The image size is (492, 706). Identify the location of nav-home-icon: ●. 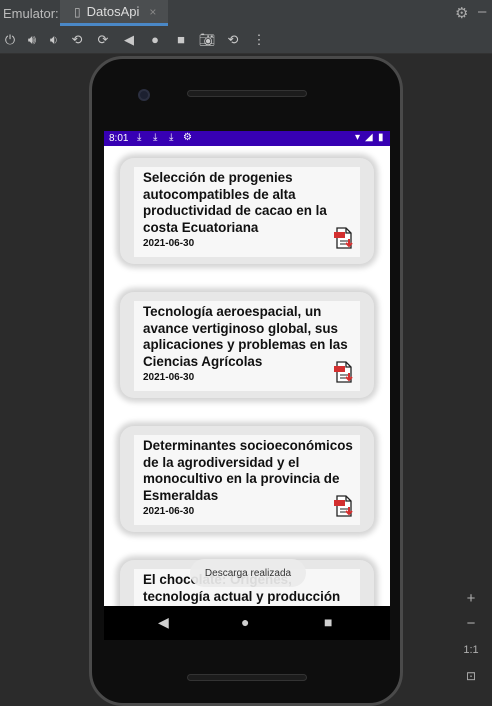
(245, 622).